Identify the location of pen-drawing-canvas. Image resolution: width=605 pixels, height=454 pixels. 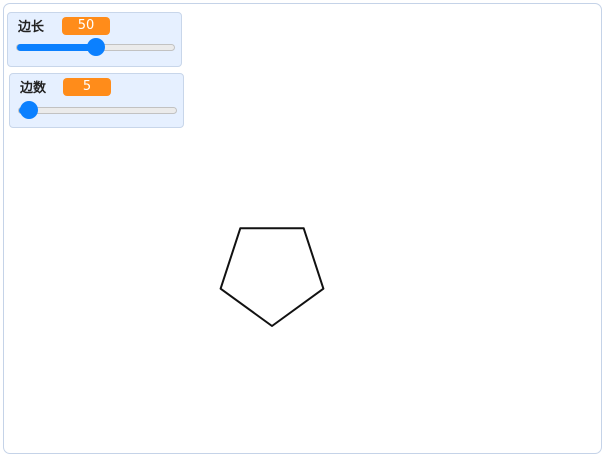
(272, 277).